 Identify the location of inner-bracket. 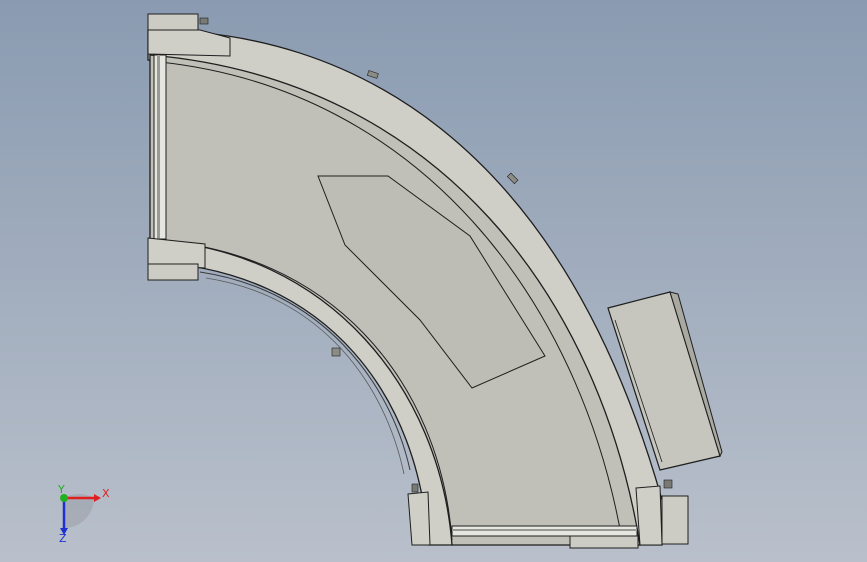
(336, 352).